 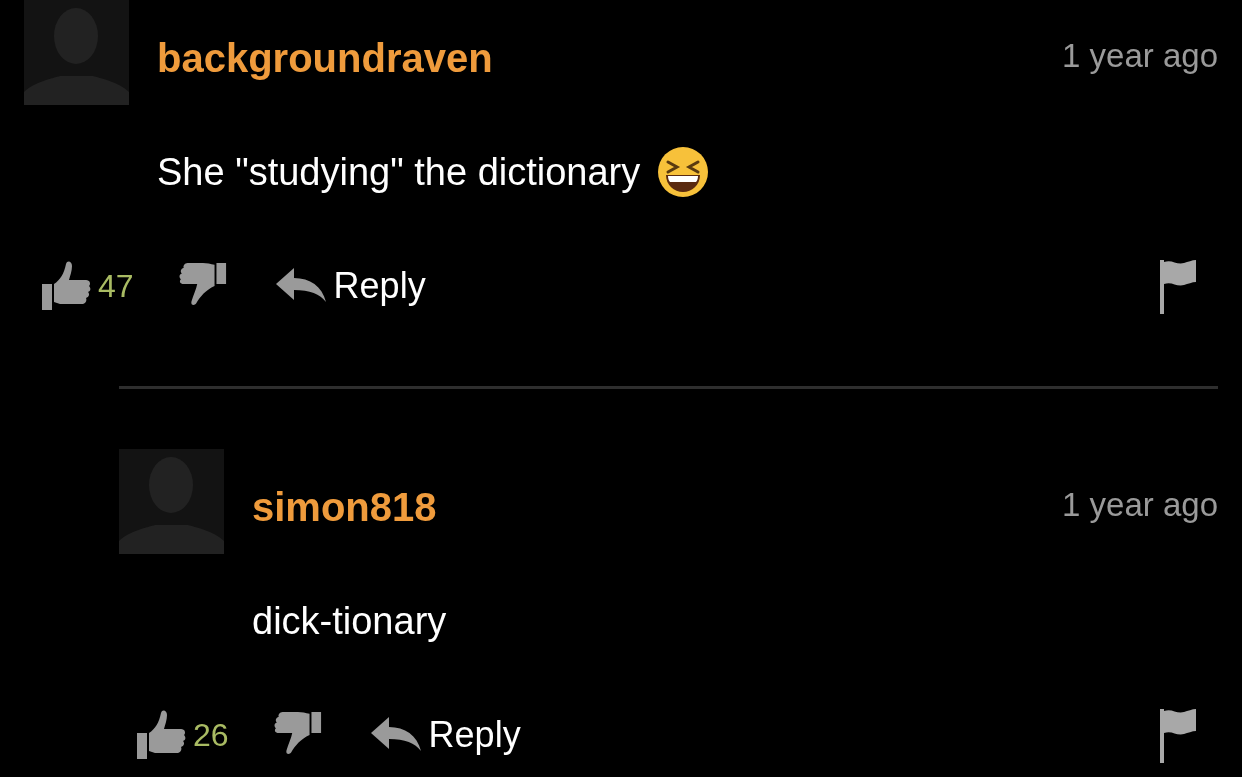 I want to click on like-count: 26, so click(x=211, y=735).